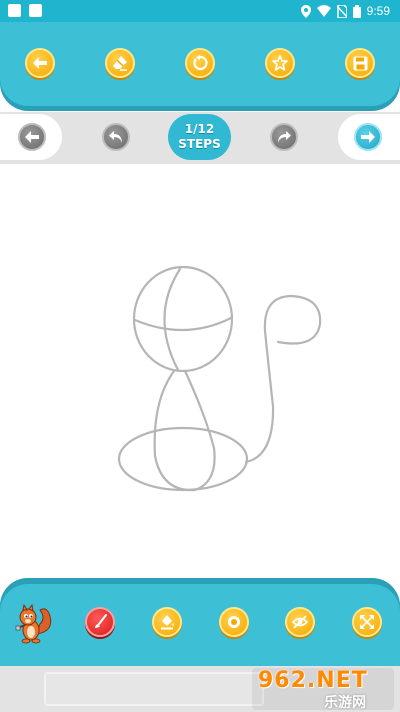 The width and height of the screenshot is (400, 712). Describe the element at coordinates (305, 11) in the screenshot. I see `location-icon` at that location.